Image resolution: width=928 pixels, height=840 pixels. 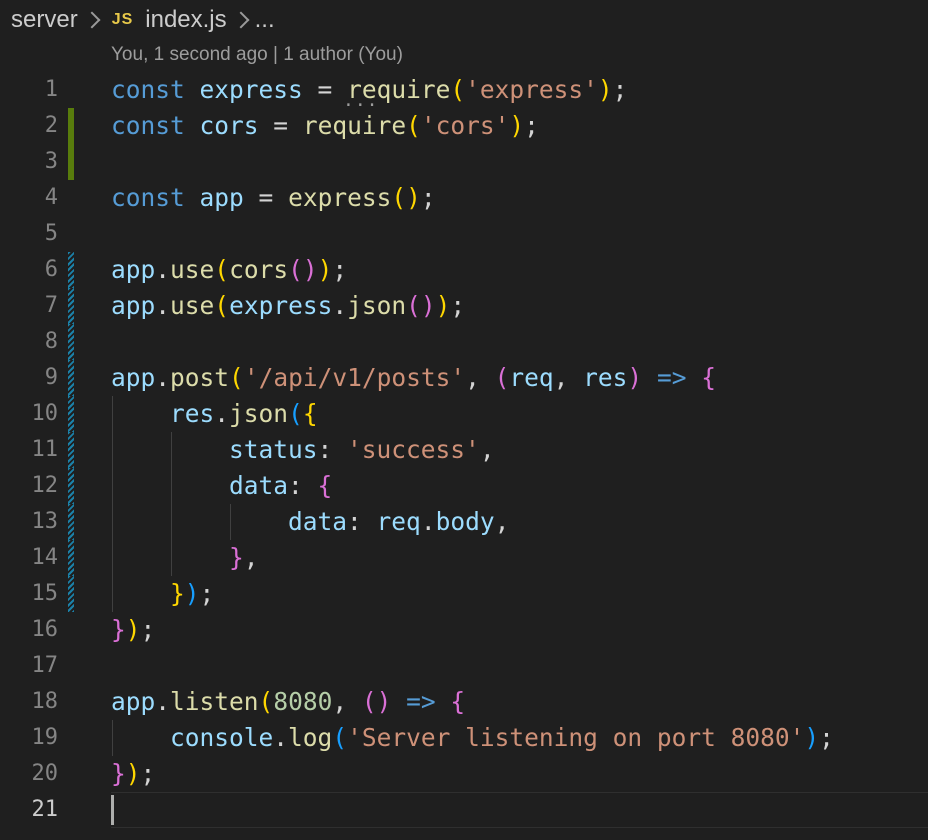 I want to click on code-token: console, so click(x=222, y=737).